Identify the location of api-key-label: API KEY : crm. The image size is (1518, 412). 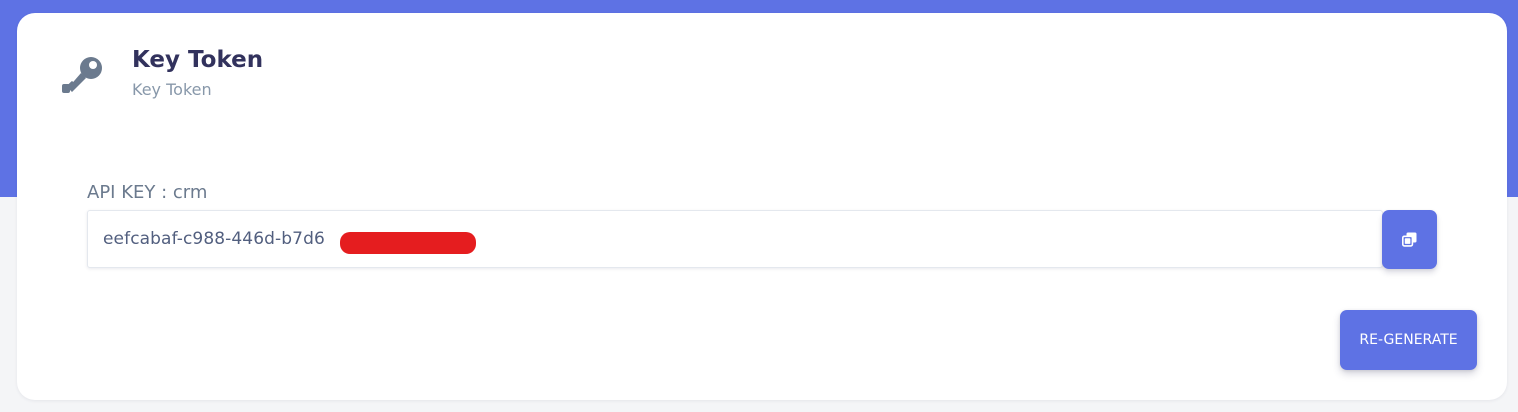
(147, 192).